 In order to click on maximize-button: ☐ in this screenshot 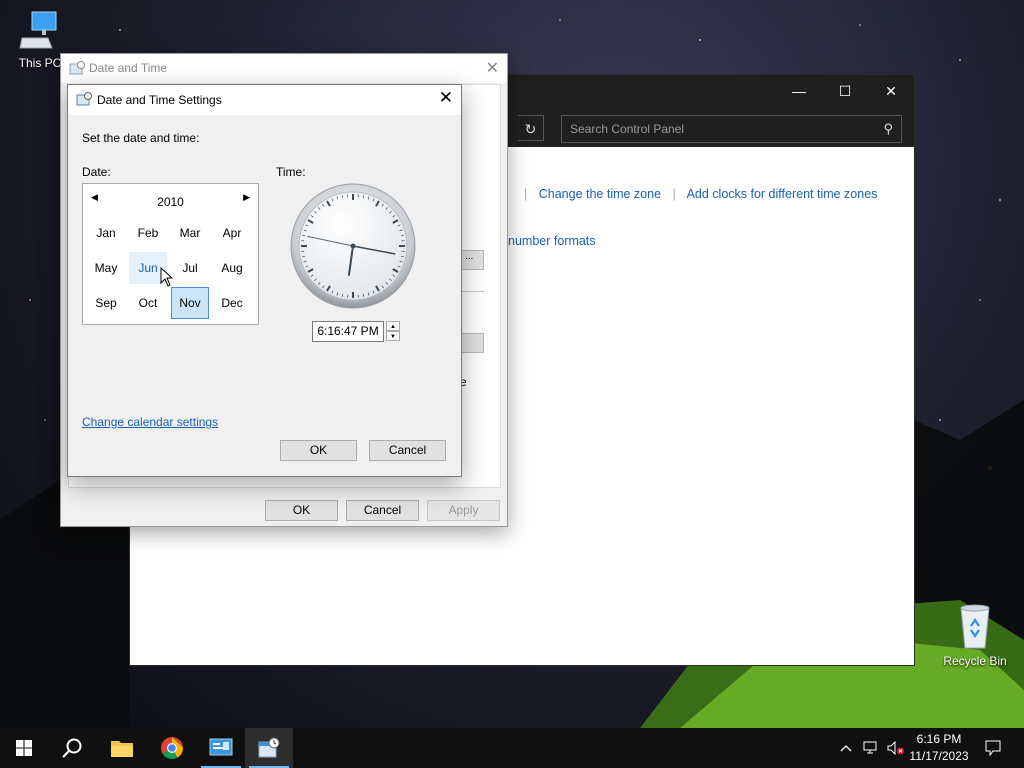, I will do `click(845, 91)`.